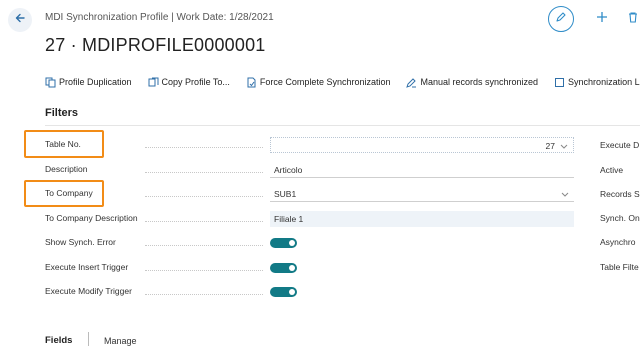  I want to click on back-button, so click(20, 20).